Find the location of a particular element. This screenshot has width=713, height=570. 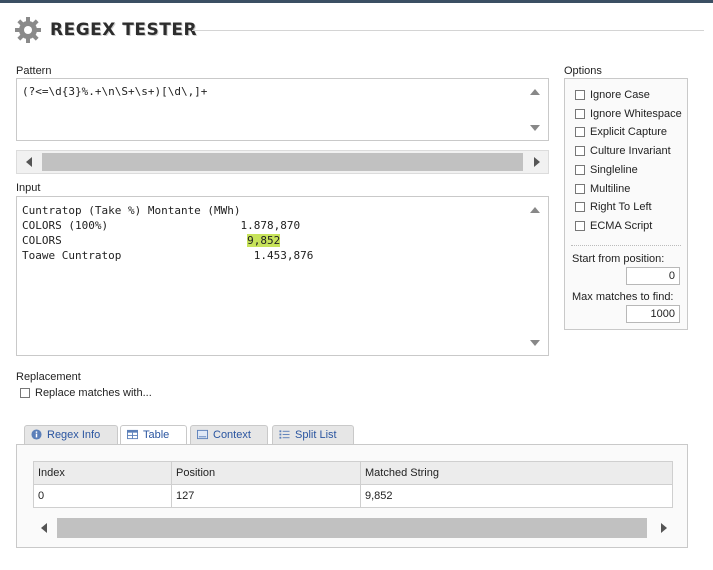

option-multiline: Multiline is located at coordinates (602, 190).